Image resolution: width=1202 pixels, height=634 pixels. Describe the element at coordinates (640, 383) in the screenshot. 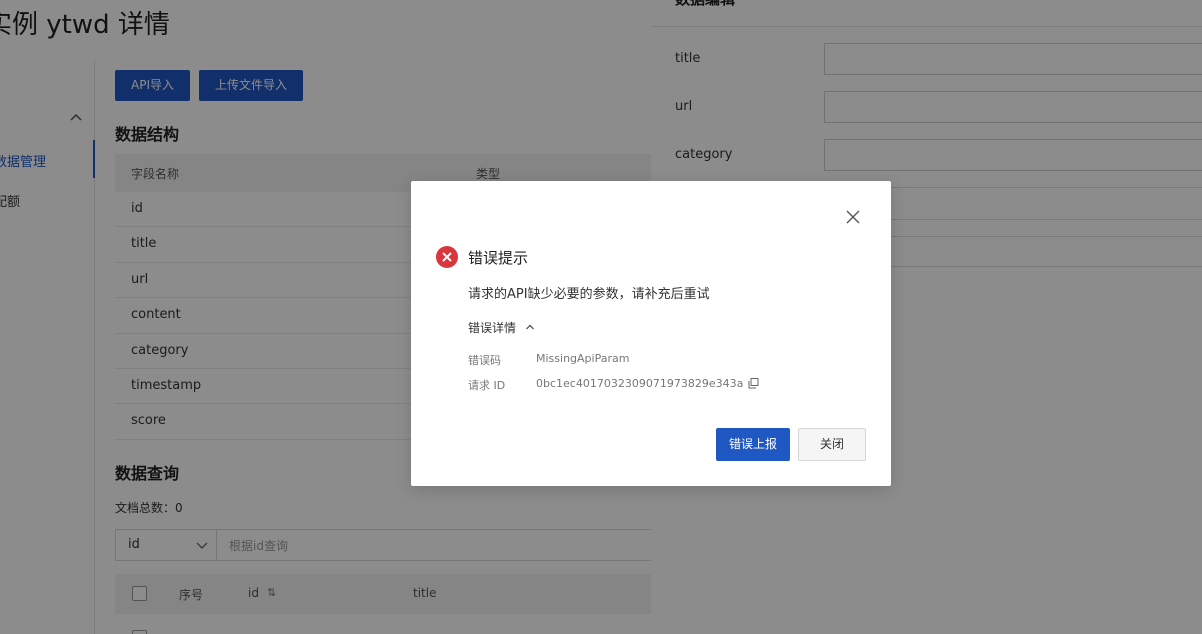

I see `request-id-value: 0bc1ec4017032309071973829e343a` at that location.